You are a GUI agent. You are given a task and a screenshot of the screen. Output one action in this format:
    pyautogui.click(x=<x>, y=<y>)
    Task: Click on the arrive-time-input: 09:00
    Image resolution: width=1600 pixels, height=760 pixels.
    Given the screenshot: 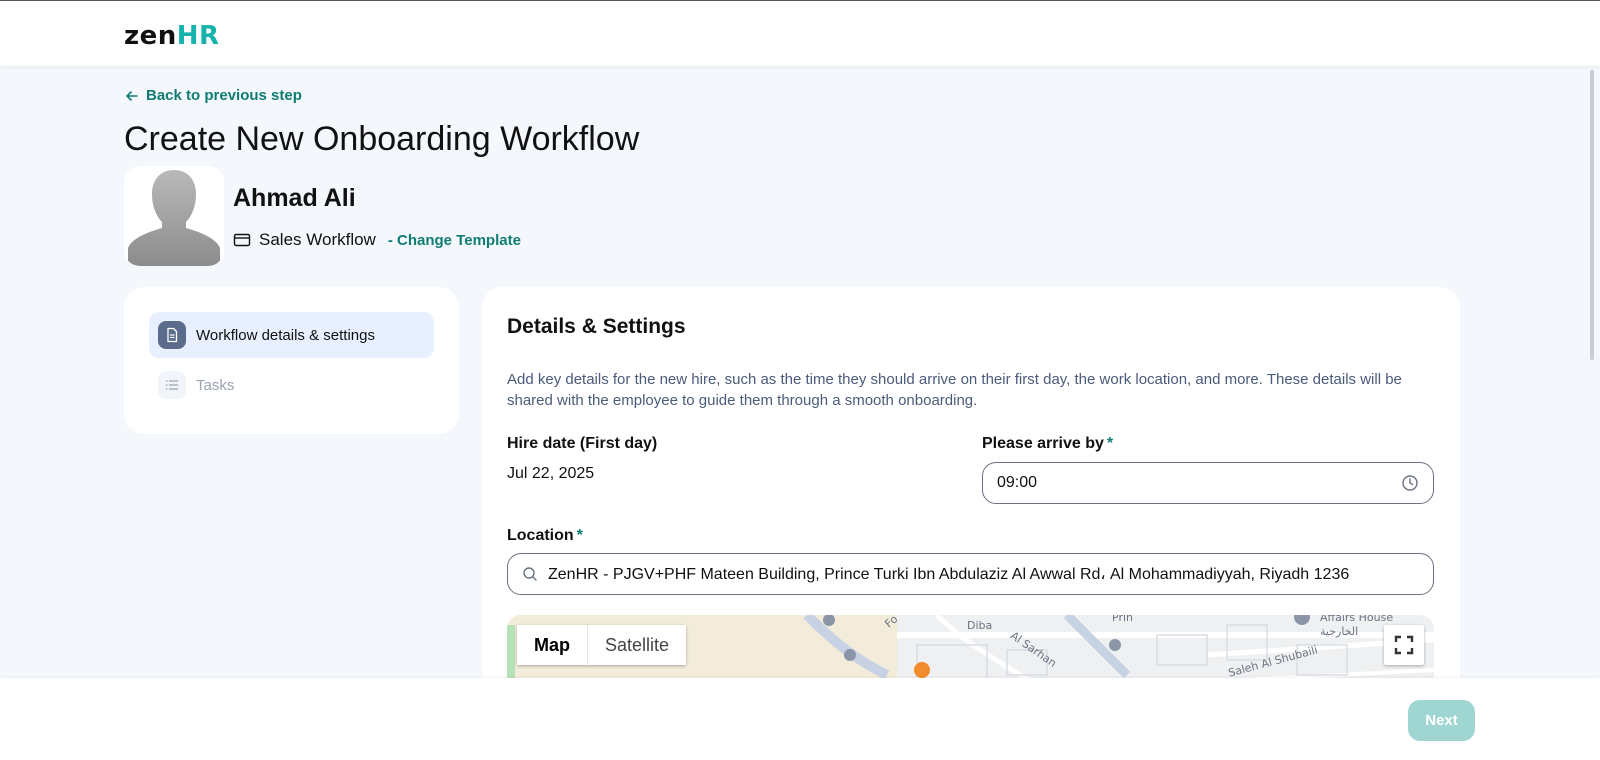 What is the action you would take?
    pyautogui.click(x=1208, y=483)
    